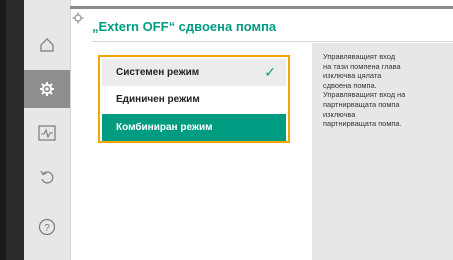 The width and height of the screenshot is (453, 260). I want to click on device-bezel, so click(12, 130).